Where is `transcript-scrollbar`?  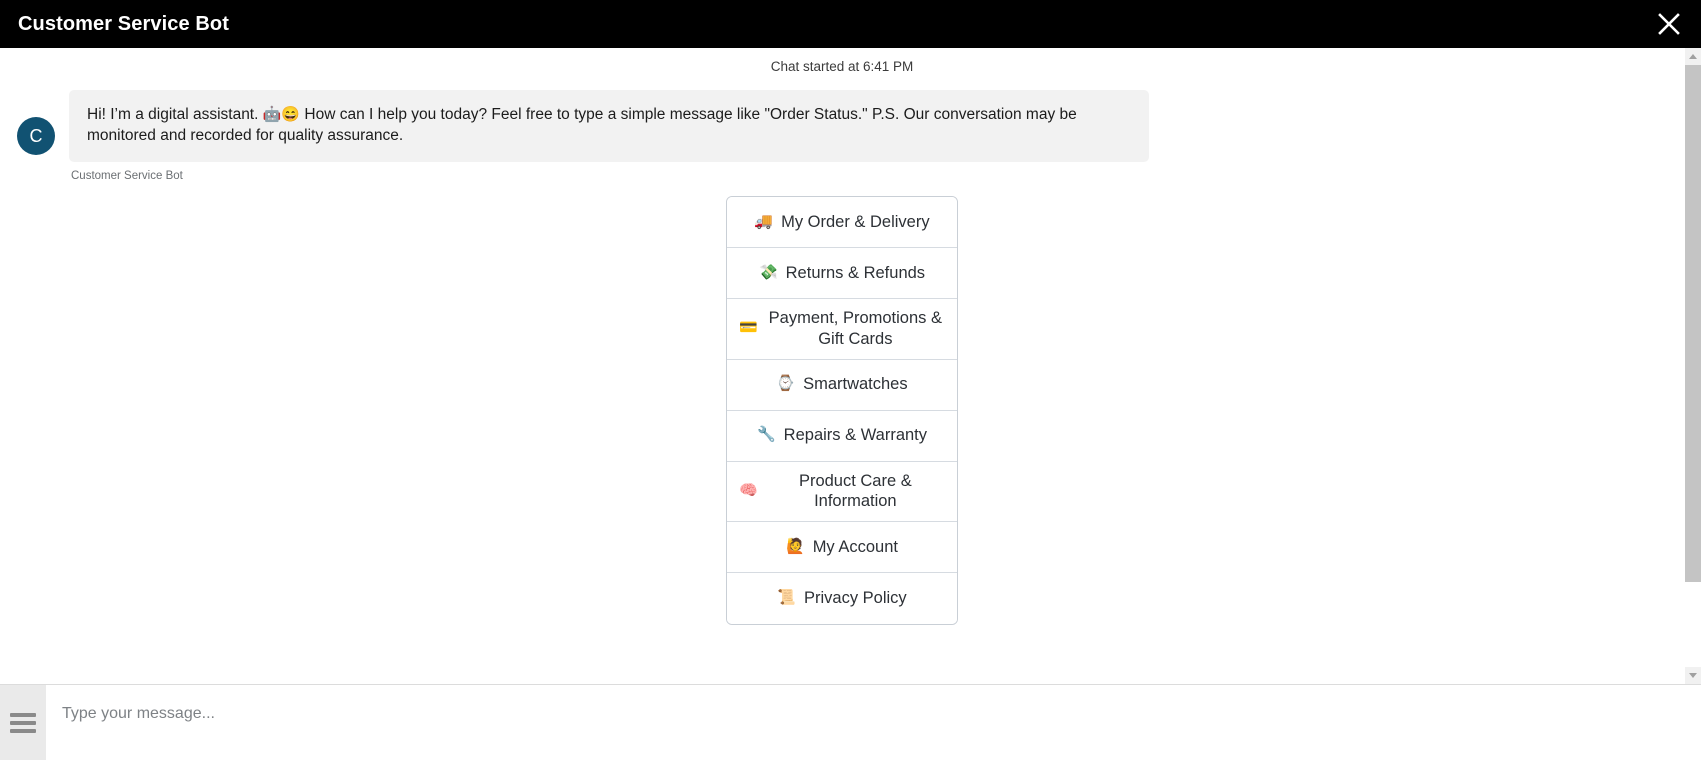 transcript-scrollbar is located at coordinates (1692, 366).